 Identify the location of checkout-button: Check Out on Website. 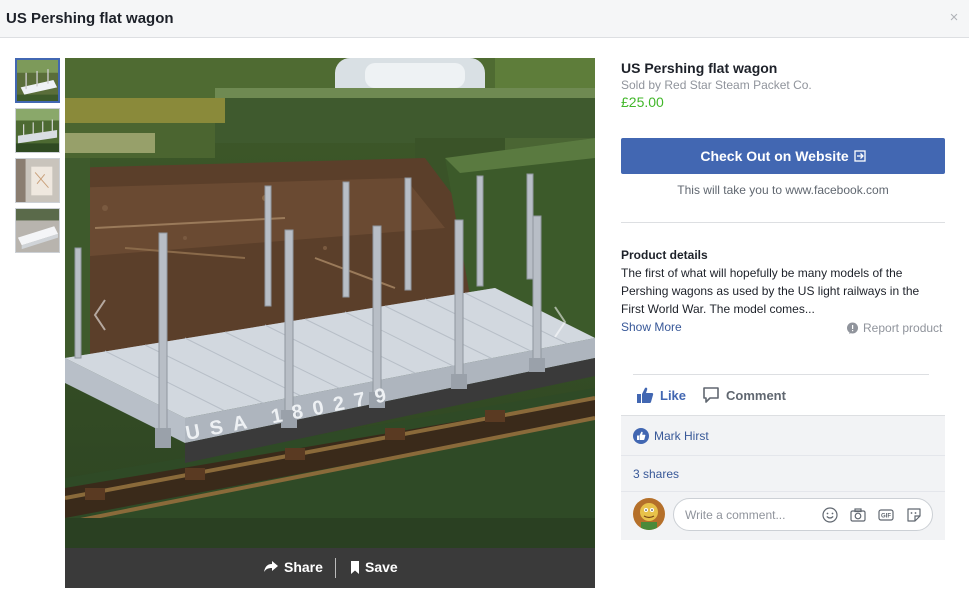
(783, 156).